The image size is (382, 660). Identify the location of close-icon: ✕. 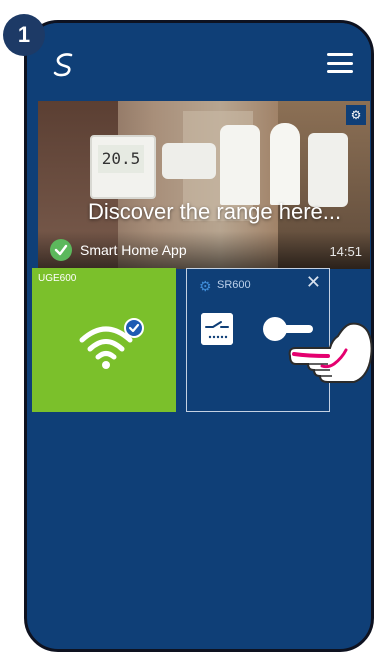
(313, 282).